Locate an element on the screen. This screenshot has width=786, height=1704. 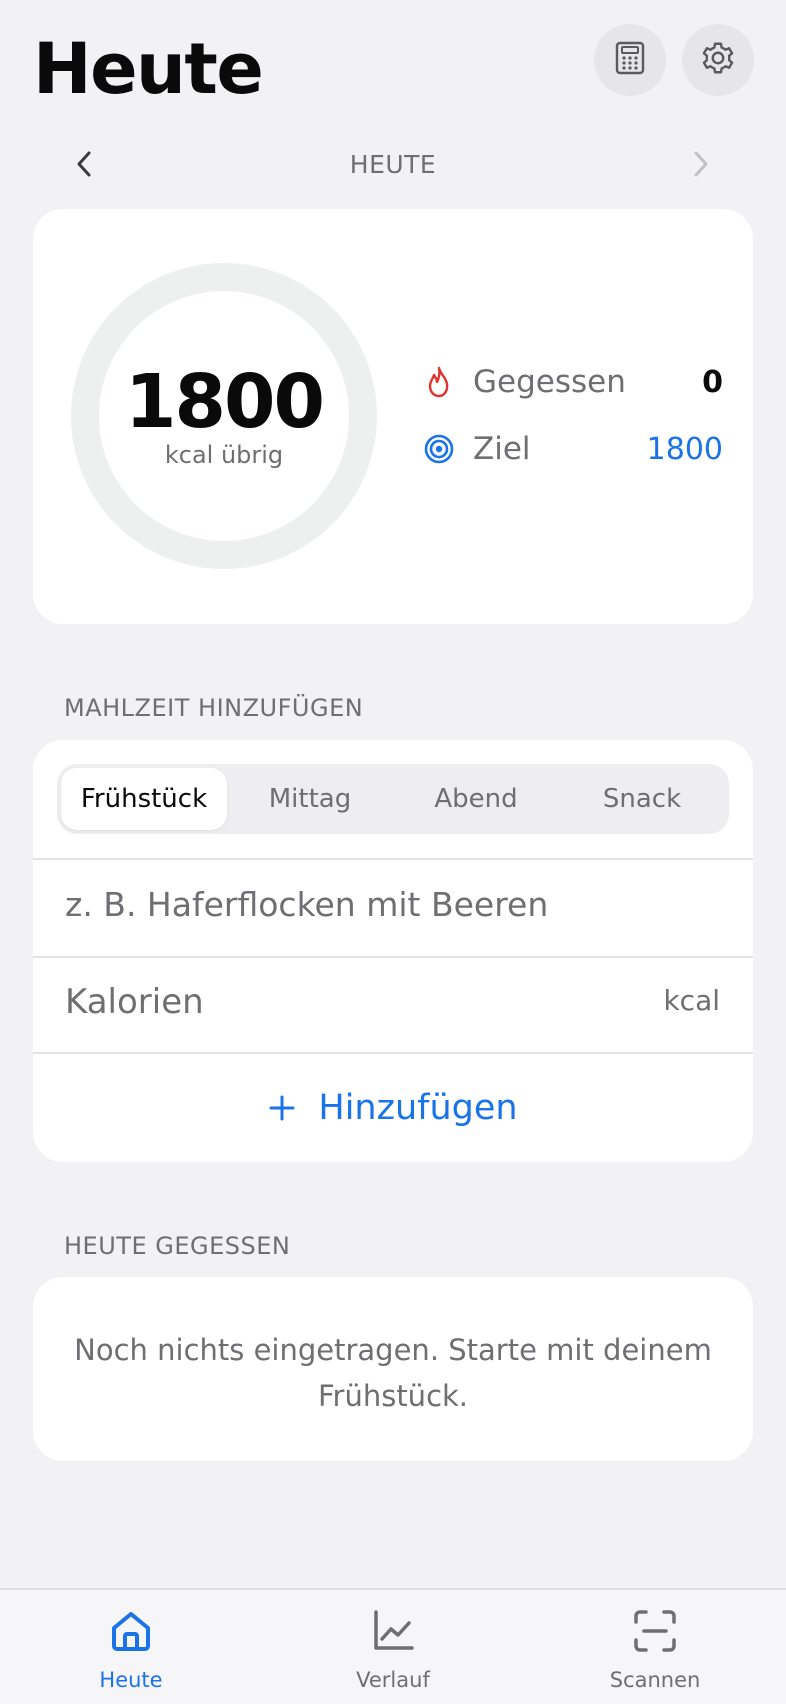
calculator-button is located at coordinates (630, 60).